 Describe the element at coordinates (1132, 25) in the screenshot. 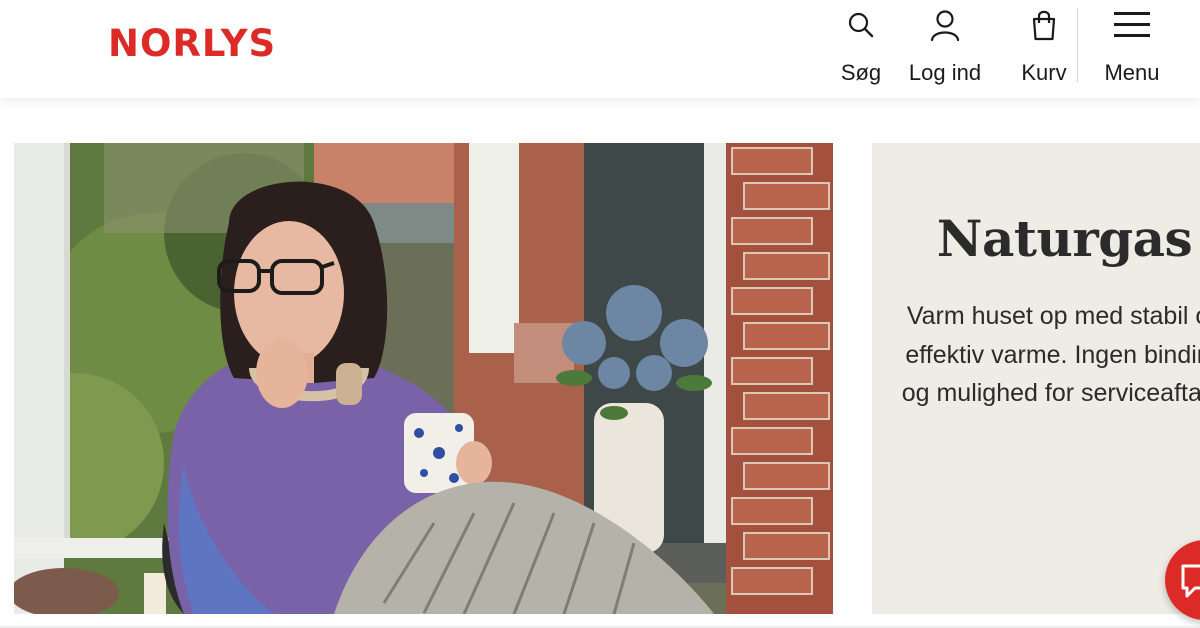

I see `hamburger-icon` at that location.